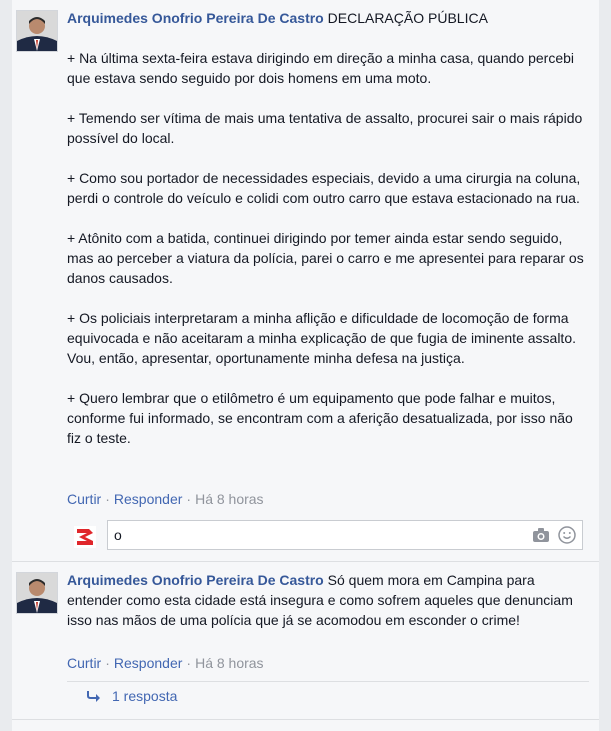 This screenshot has height=731, width=611. I want to click on replies-divider, so click(328, 681).